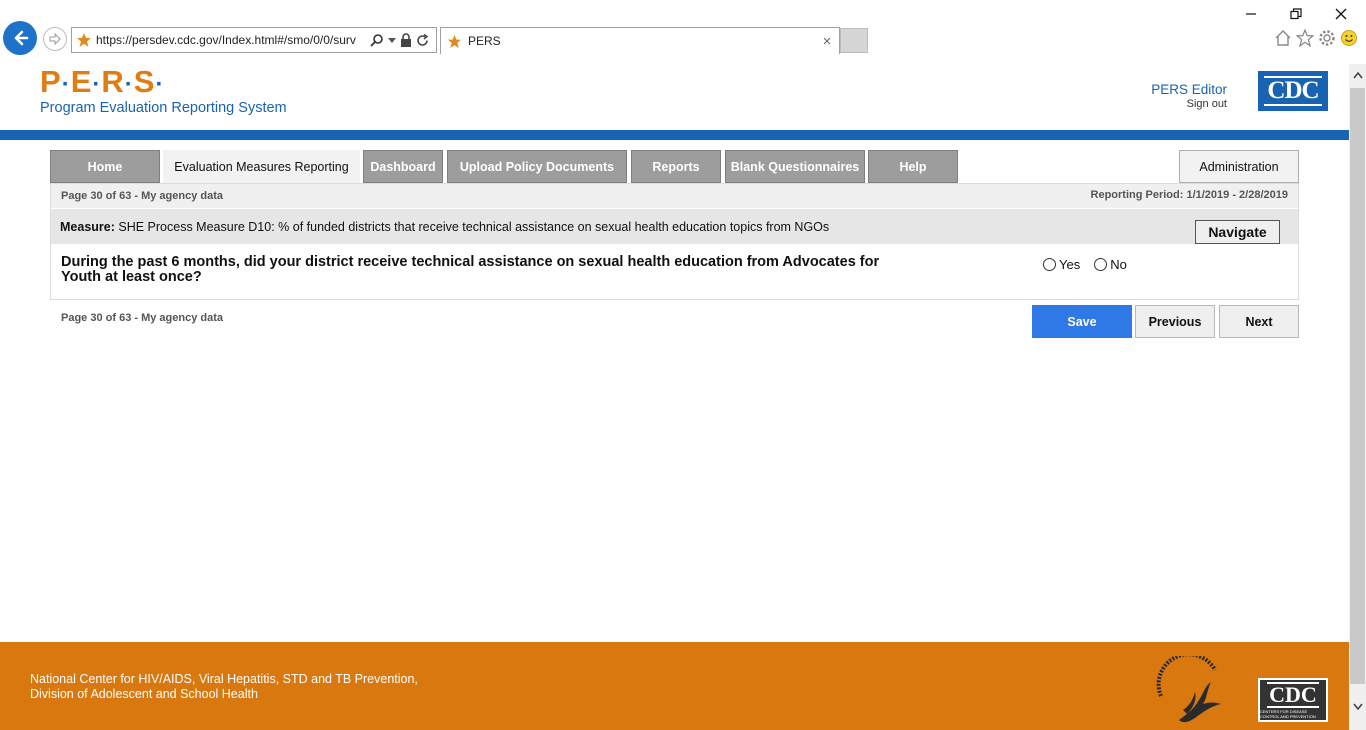 The width and height of the screenshot is (1366, 730). Describe the element at coordinates (1259, 321) in the screenshot. I see `next-button: Next` at that location.